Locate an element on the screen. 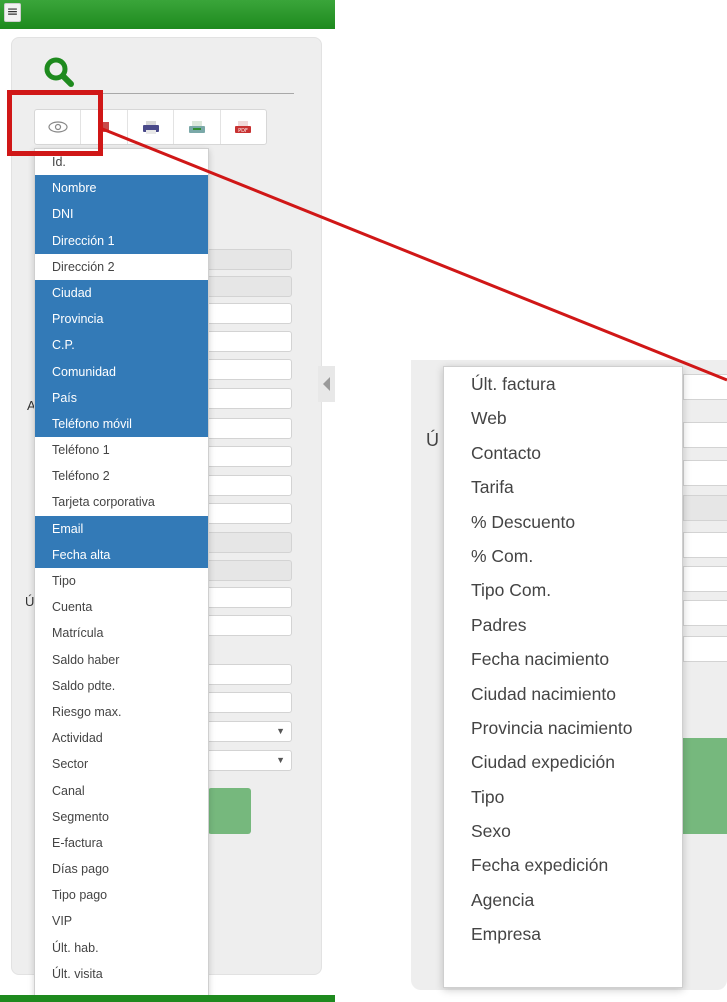 This screenshot has width=727, height=1002. column-option: Teléfono 2 is located at coordinates (121, 476).